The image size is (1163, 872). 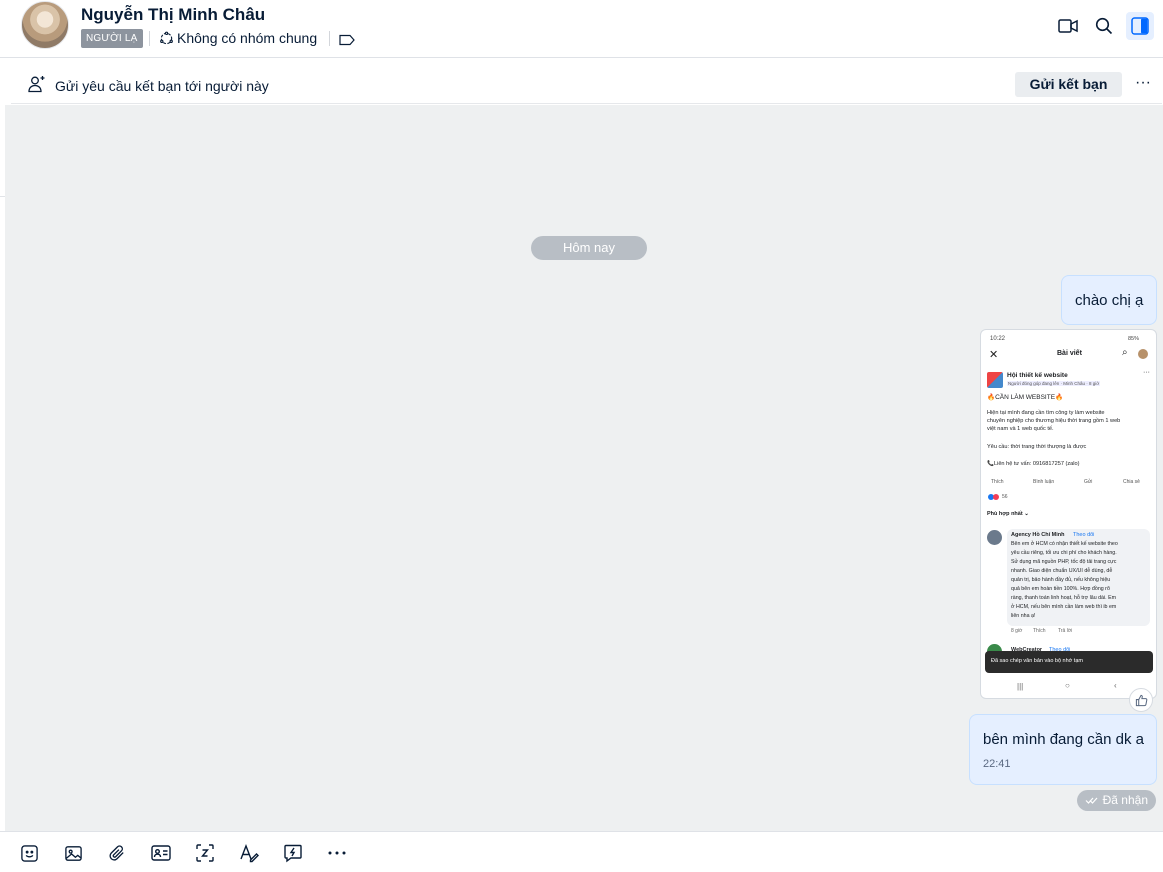 What do you see at coordinates (1038, 535) in the screenshot?
I see `ss-comment-author: Agency Hồ Chí Minh` at bounding box center [1038, 535].